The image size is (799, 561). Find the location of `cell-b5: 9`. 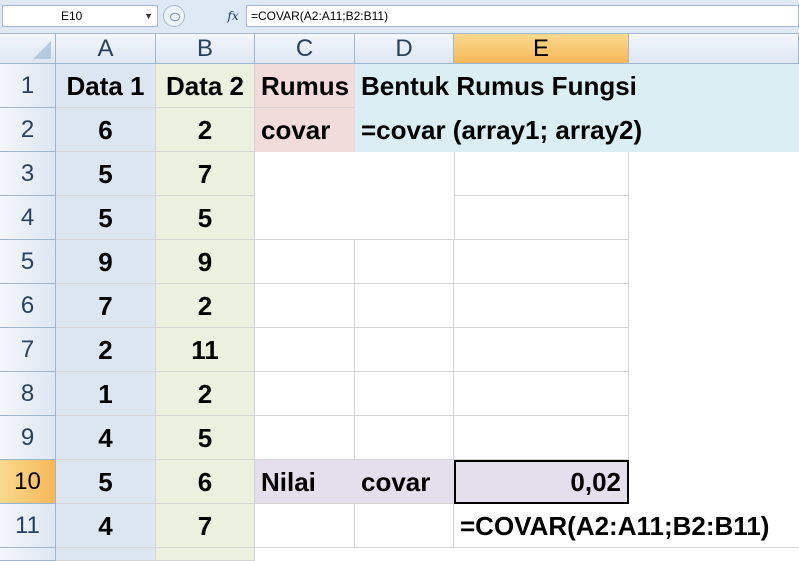

cell-b5: 9 is located at coordinates (205, 262).